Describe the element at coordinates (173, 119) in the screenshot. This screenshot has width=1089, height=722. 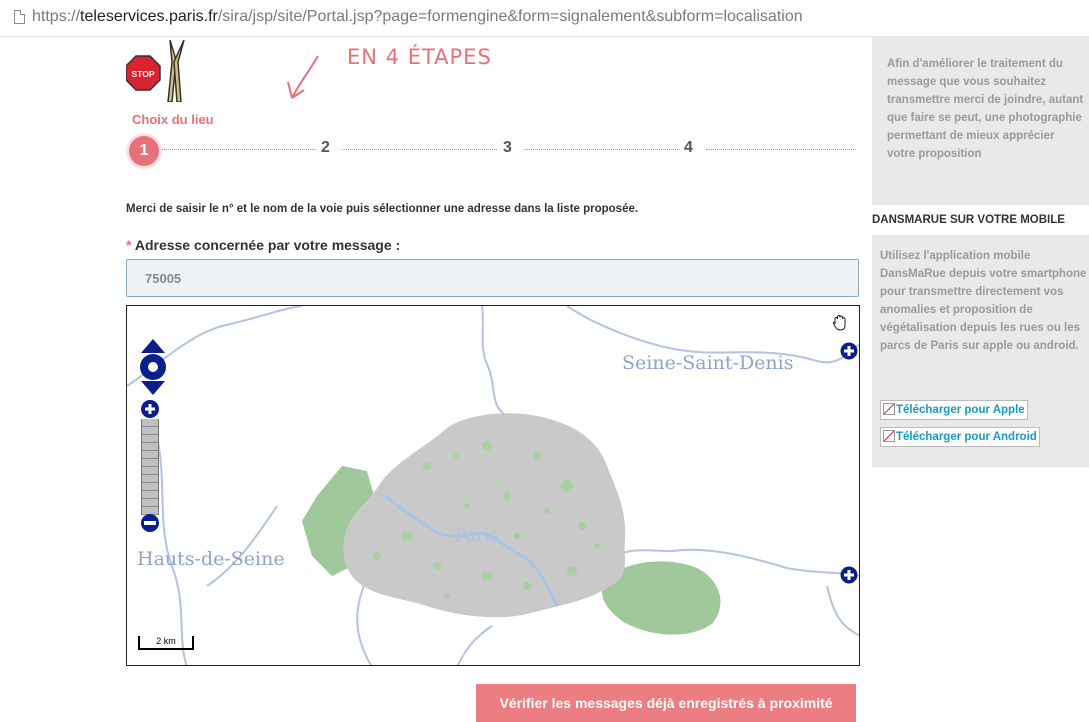
I see `active-step-label: Choix du lieu` at that location.